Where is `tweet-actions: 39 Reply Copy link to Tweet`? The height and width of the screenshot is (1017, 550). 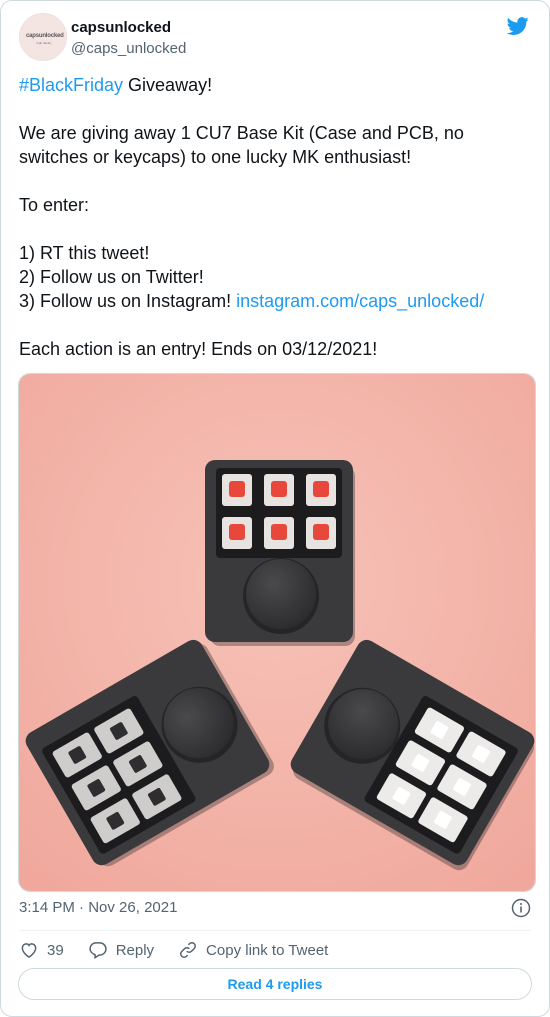 tweet-actions: 39 Reply Copy link to Tweet is located at coordinates (185, 950).